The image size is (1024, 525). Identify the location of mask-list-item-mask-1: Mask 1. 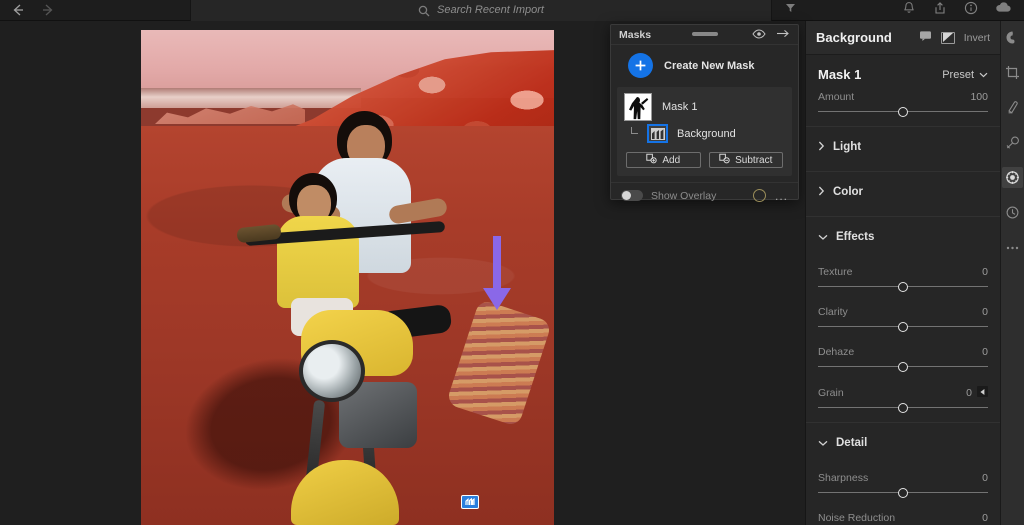
(704, 107).